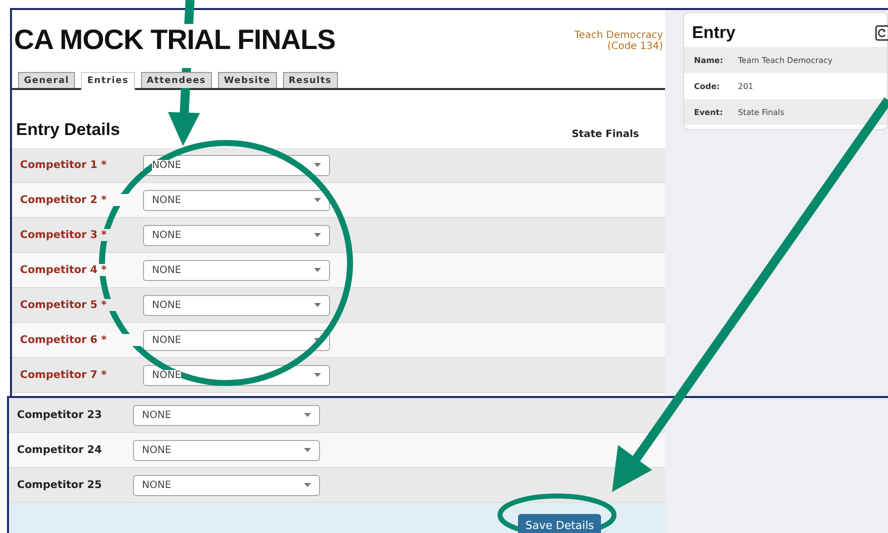  Describe the element at coordinates (708, 112) in the screenshot. I see `field-label: Event:` at that location.